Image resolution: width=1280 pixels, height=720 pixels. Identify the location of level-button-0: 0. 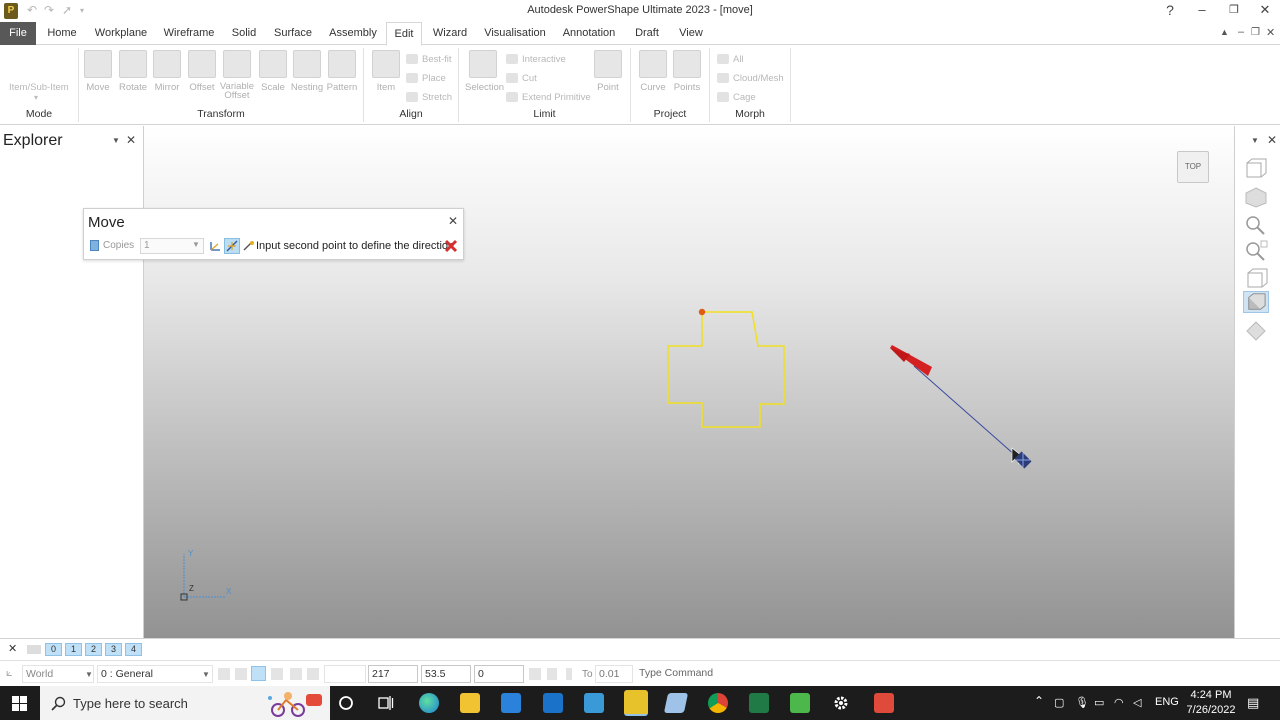
(53, 649).